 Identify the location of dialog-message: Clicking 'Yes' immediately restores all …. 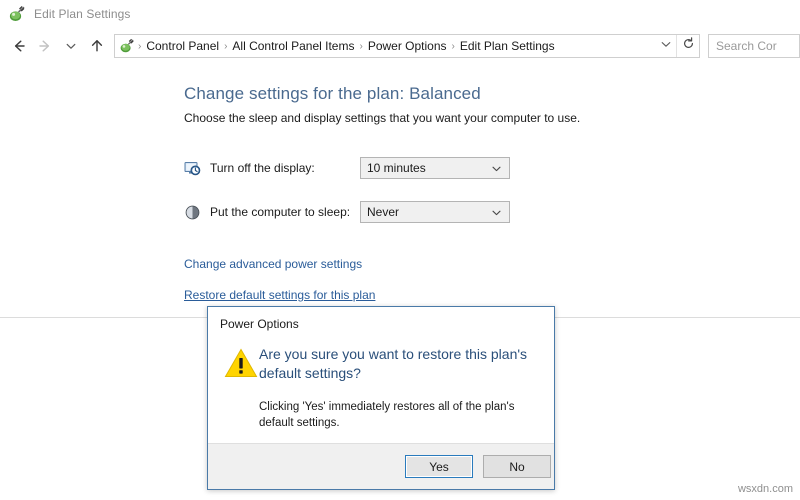
(387, 415).